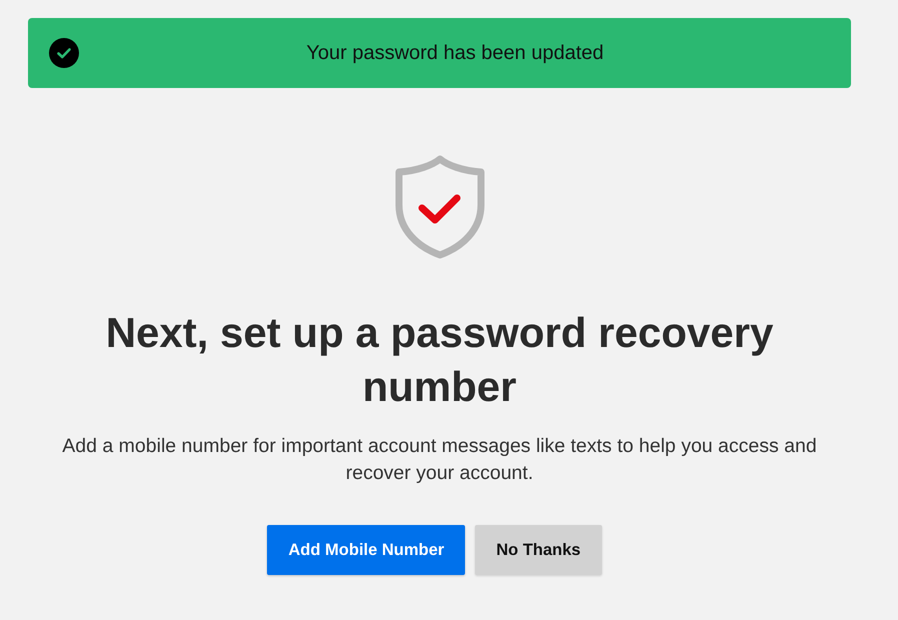 The image size is (898, 620). What do you see at coordinates (366, 550) in the screenshot?
I see `add-number-button: Add Mobile Number` at bounding box center [366, 550].